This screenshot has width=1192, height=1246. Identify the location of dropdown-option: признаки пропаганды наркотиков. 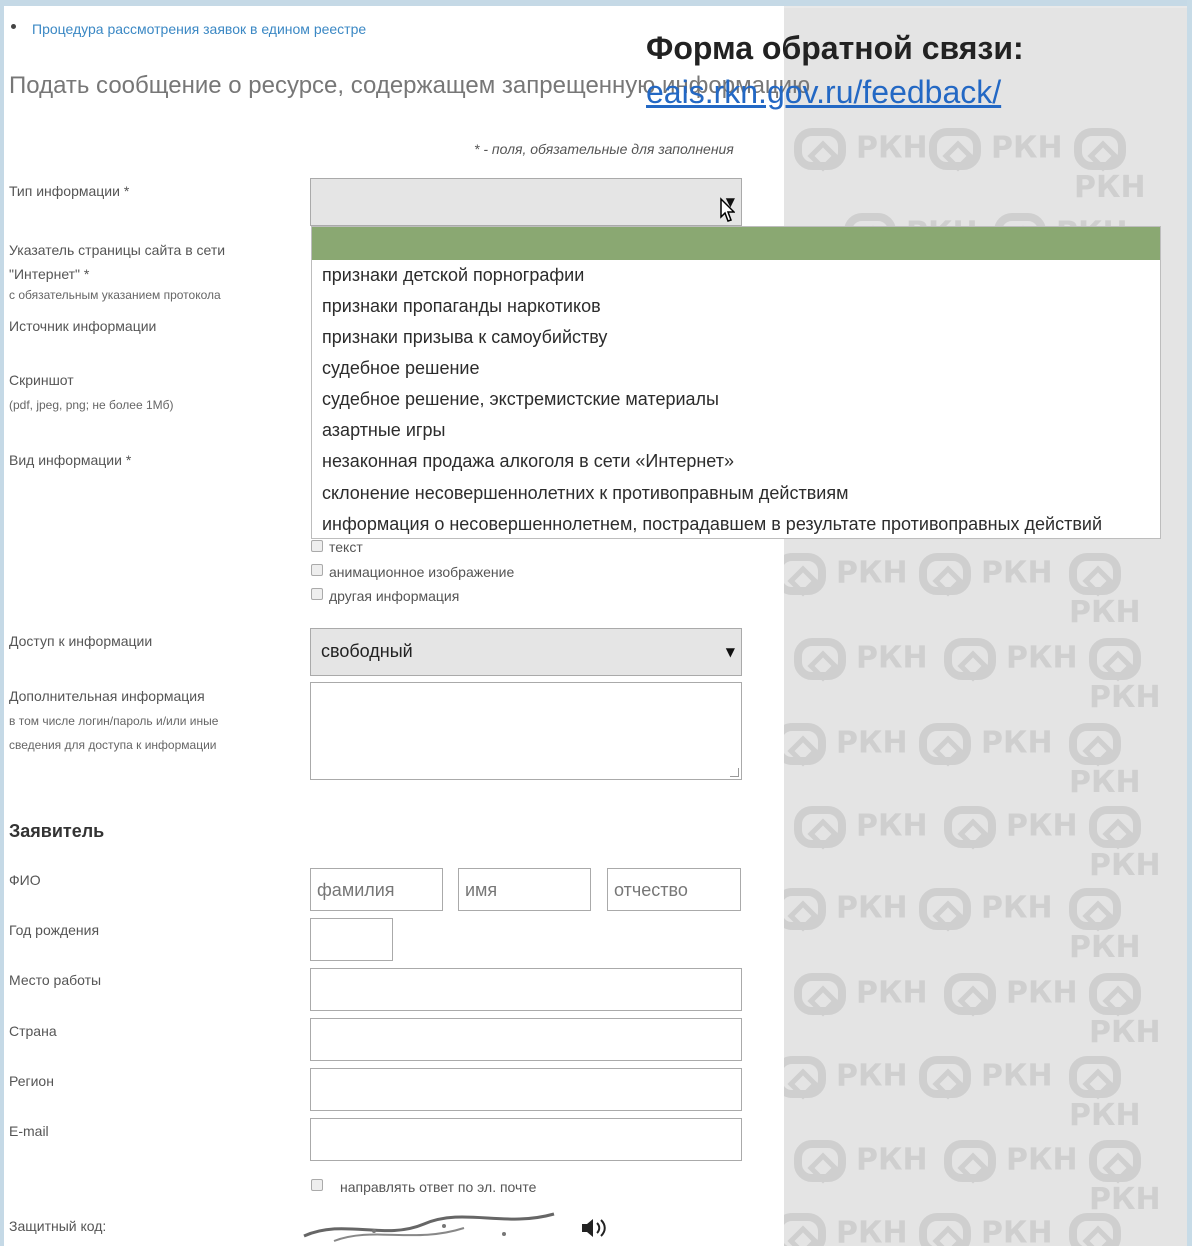
(461, 306).